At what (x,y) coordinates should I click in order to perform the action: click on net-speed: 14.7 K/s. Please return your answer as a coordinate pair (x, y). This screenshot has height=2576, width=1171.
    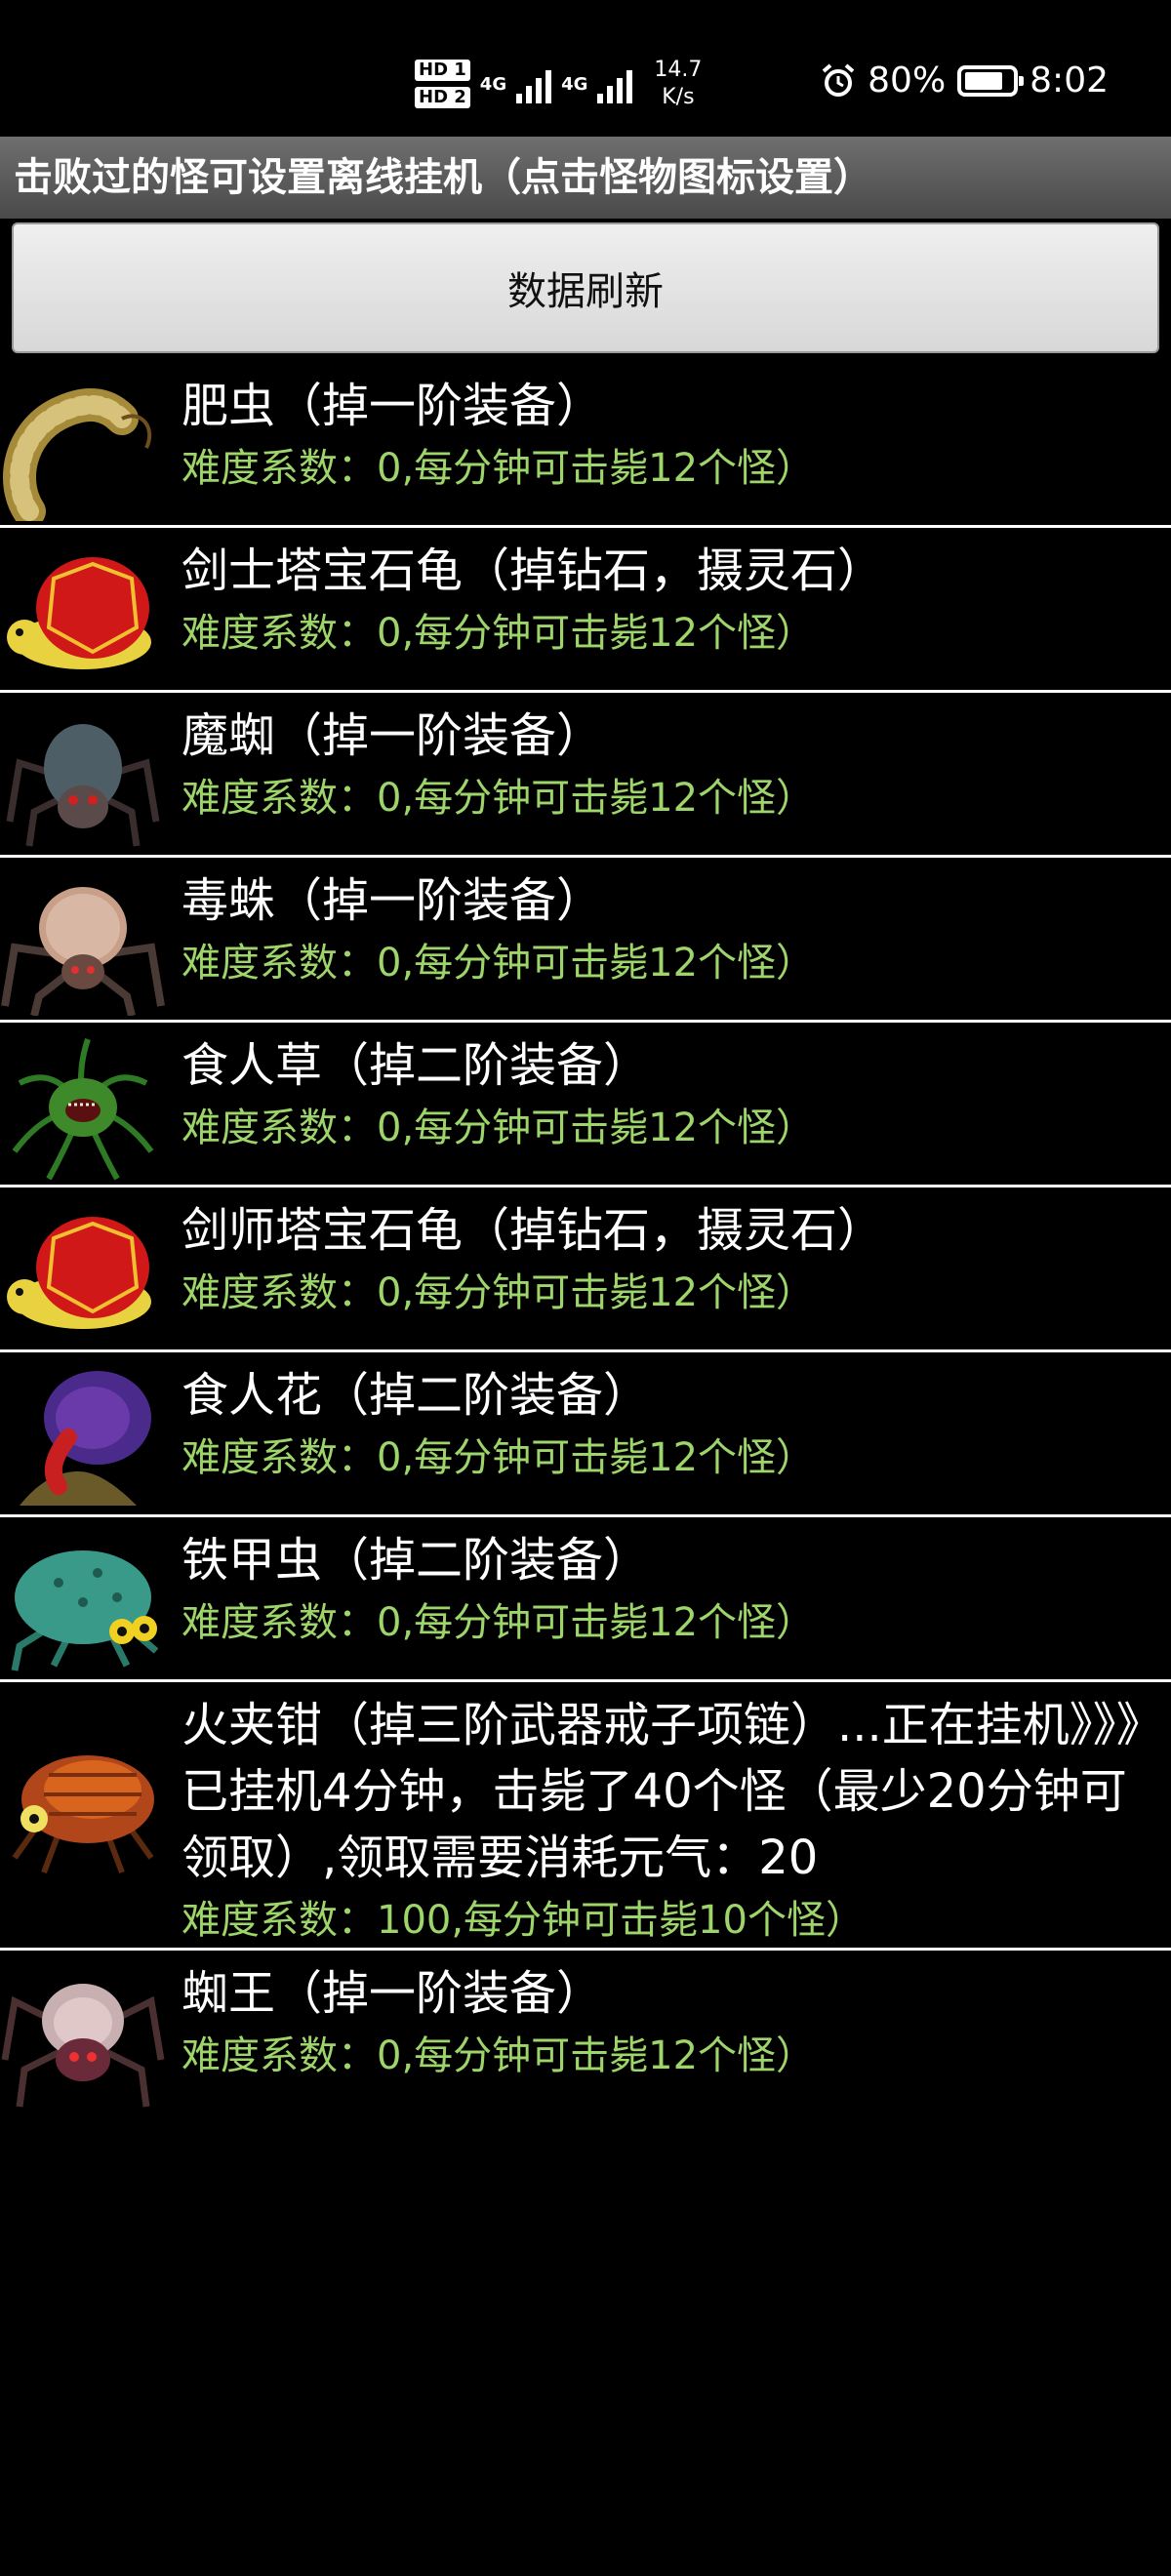
    Looking at the image, I should click on (678, 84).